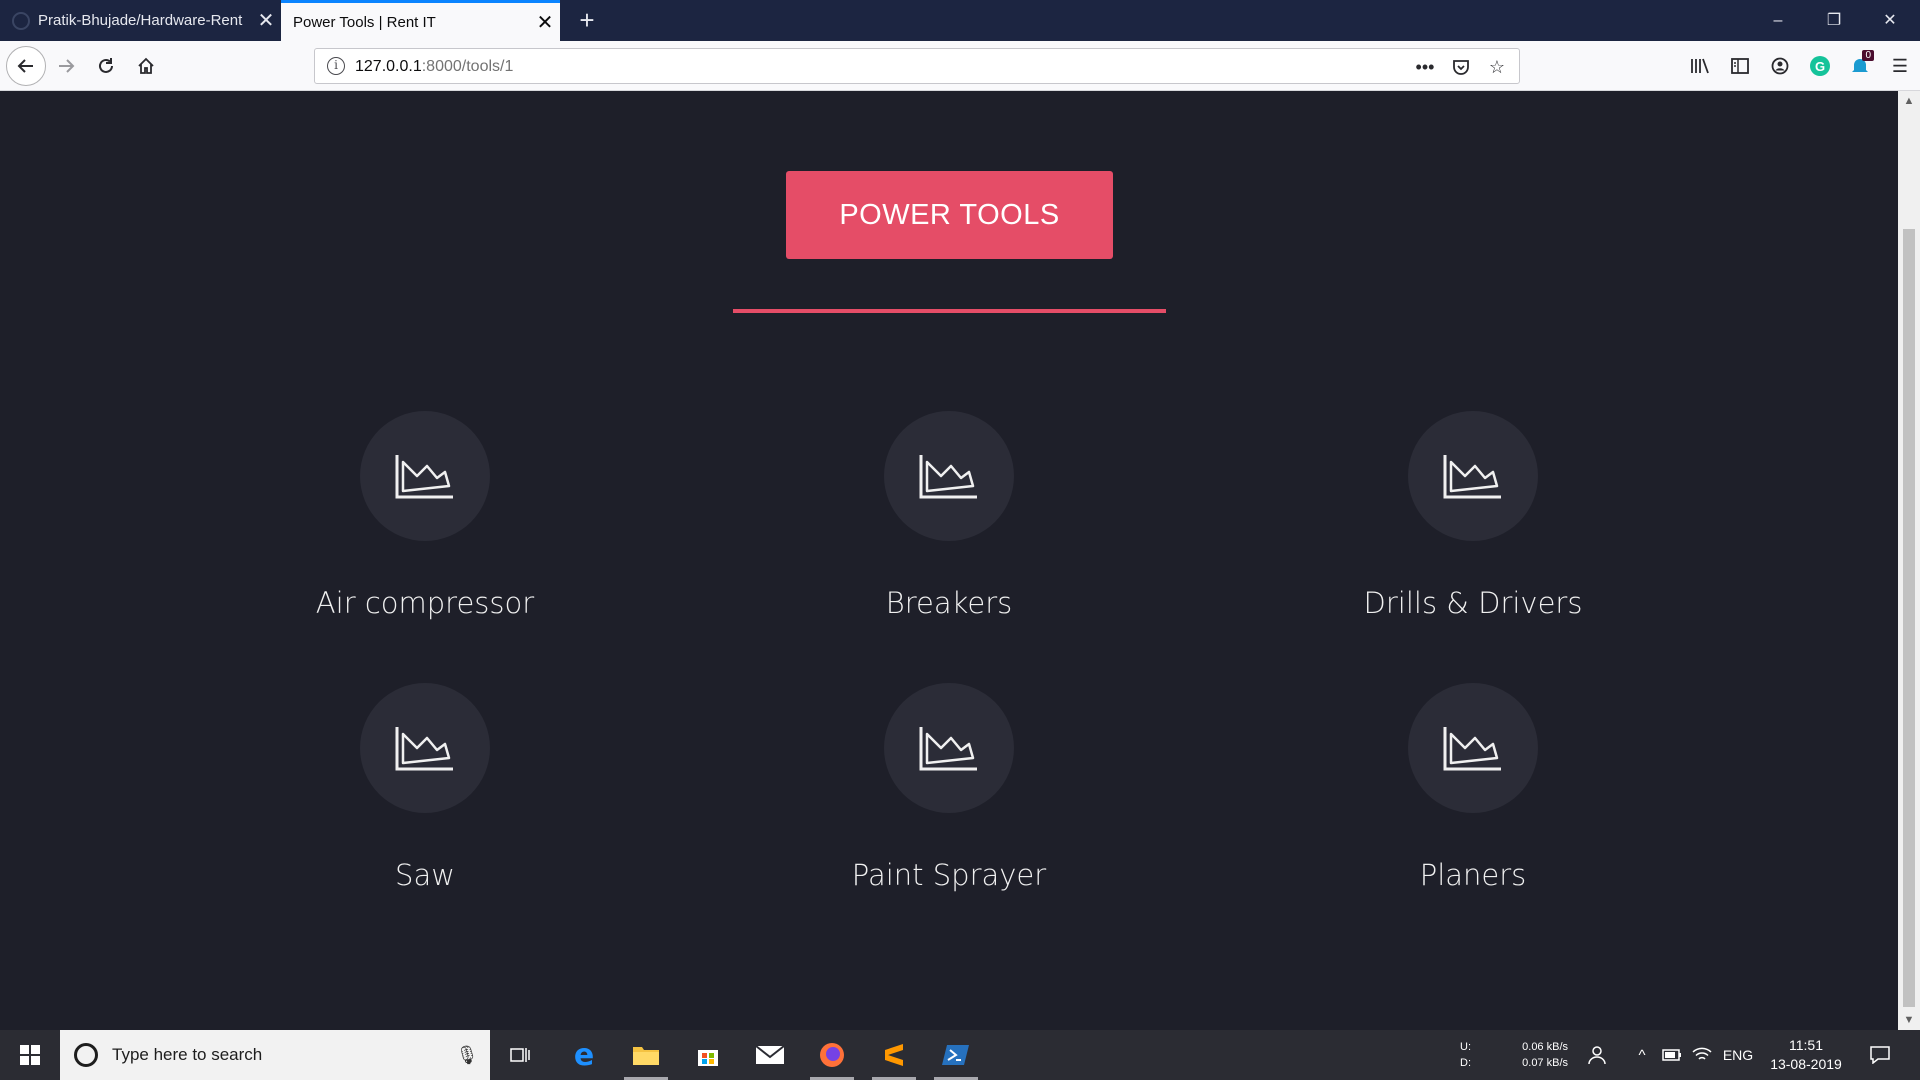 The width and height of the screenshot is (1920, 1080). Describe the element at coordinates (1545, 1047) in the screenshot. I see `net-up-value: 0.06 kB/s` at that location.